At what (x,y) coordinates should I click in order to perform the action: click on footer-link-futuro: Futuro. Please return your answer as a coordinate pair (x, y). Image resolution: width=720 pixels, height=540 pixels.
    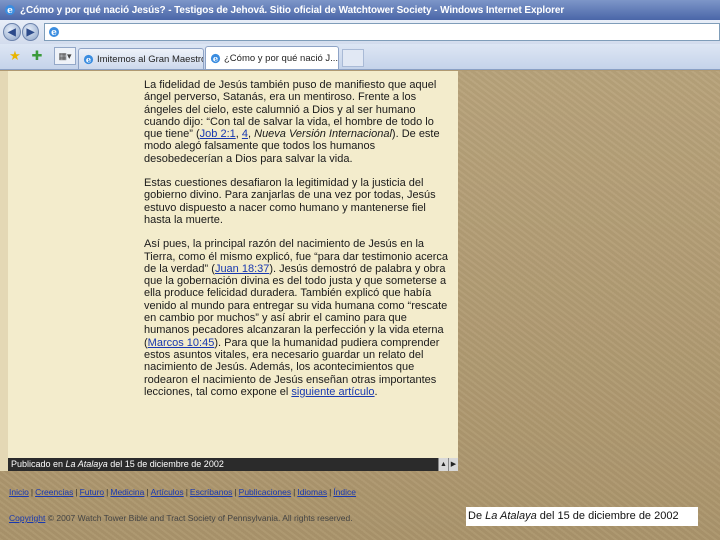
    Looking at the image, I should click on (92, 492).